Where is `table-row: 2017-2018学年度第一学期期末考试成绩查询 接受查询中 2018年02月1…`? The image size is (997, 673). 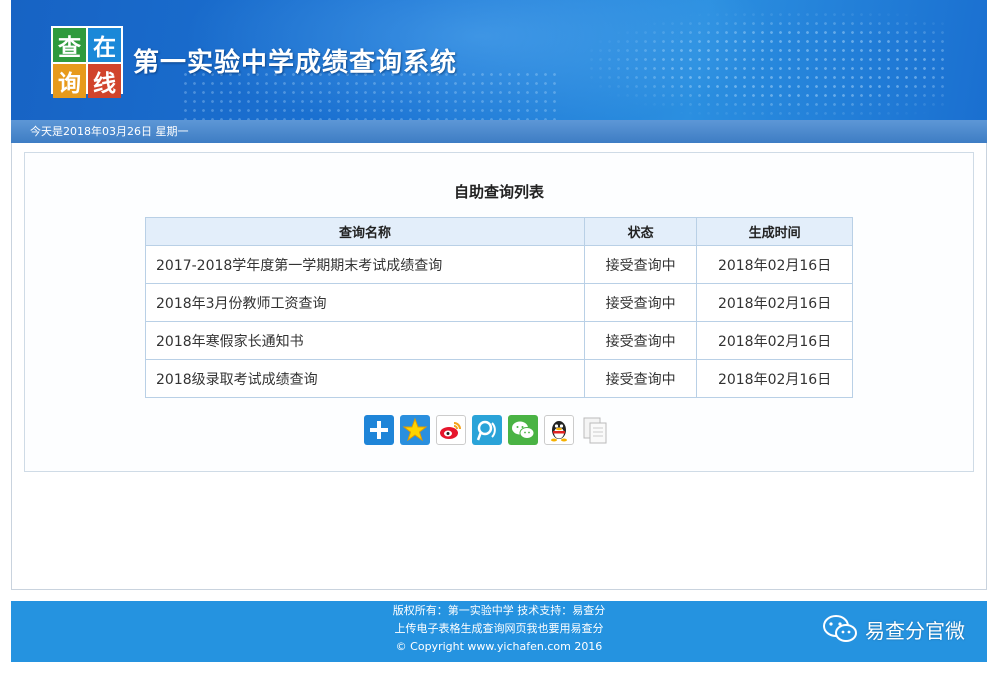
table-row: 2017-2018学年度第一学期期末考试成绩查询 接受查询中 2018年02月1… is located at coordinates (498, 264).